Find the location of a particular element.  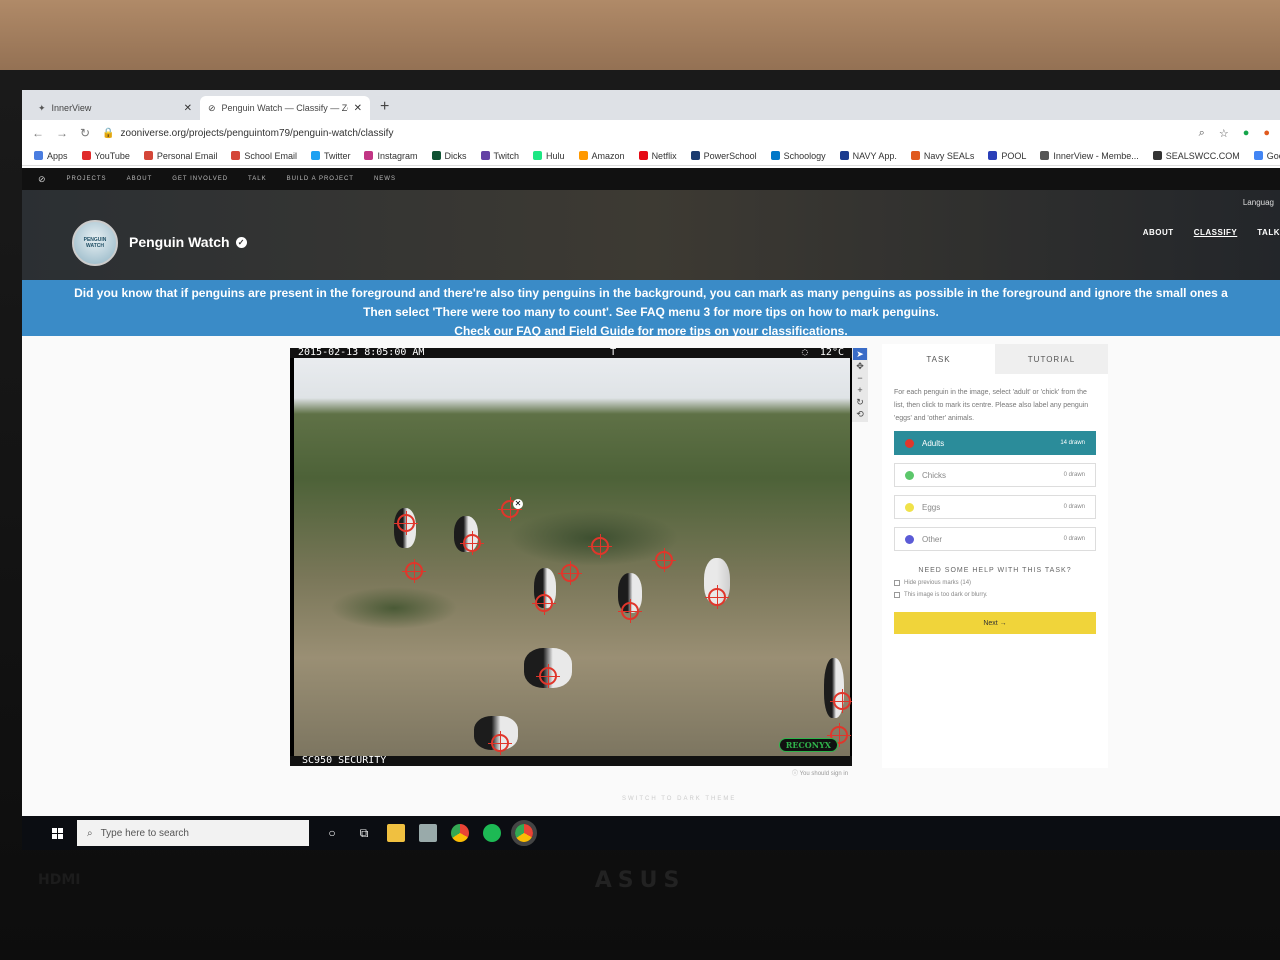

bookmark-pool: POOL is located at coordinates (1007, 156).